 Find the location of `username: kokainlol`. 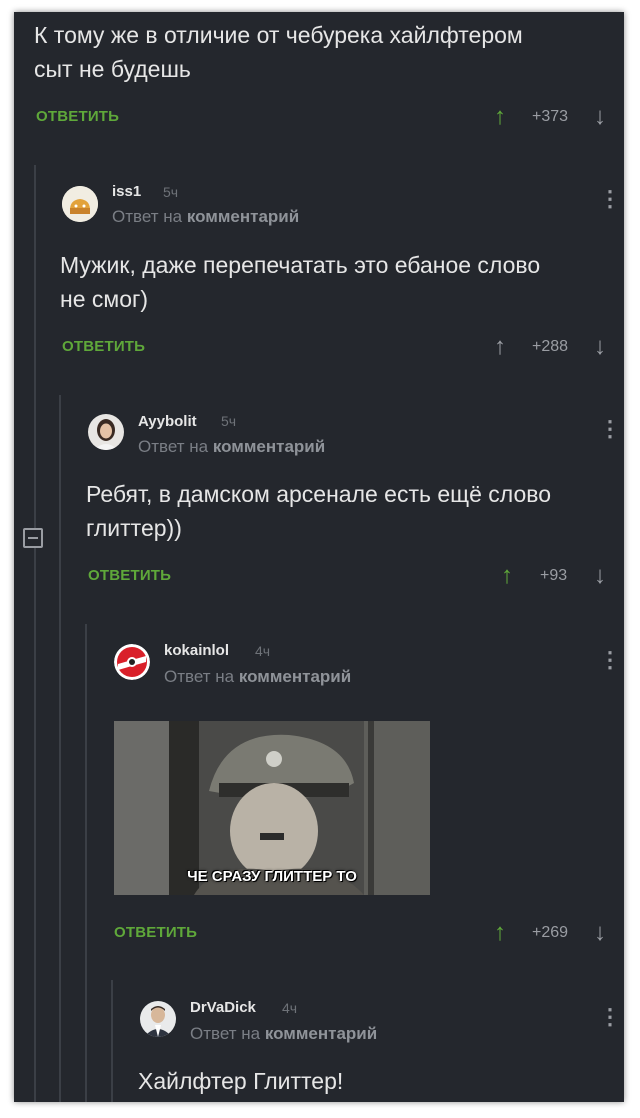

username: kokainlol is located at coordinates (196, 650).